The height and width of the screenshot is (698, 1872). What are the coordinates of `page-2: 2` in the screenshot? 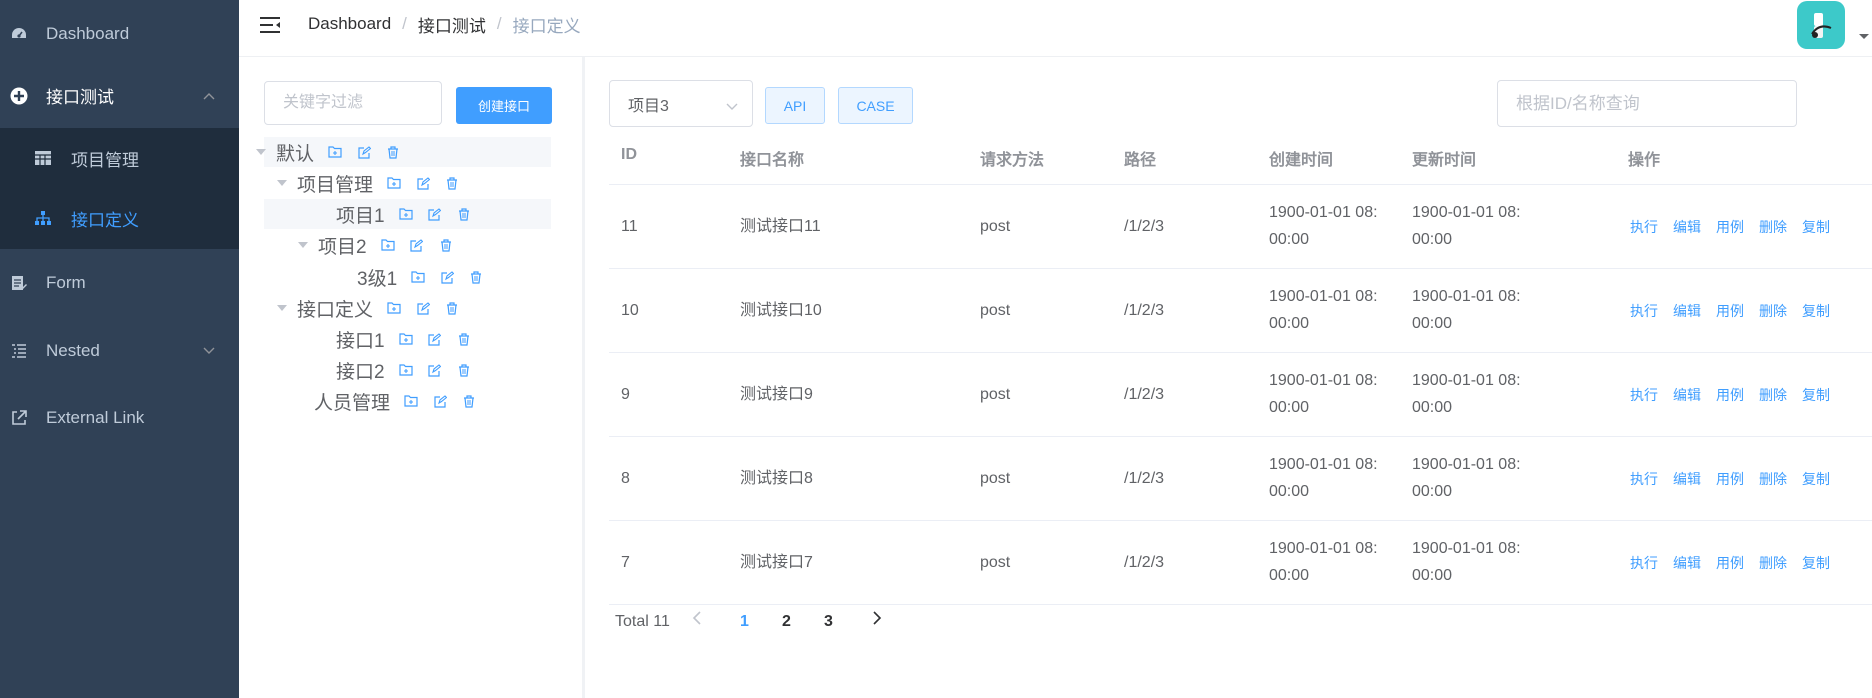 It's located at (786, 622).